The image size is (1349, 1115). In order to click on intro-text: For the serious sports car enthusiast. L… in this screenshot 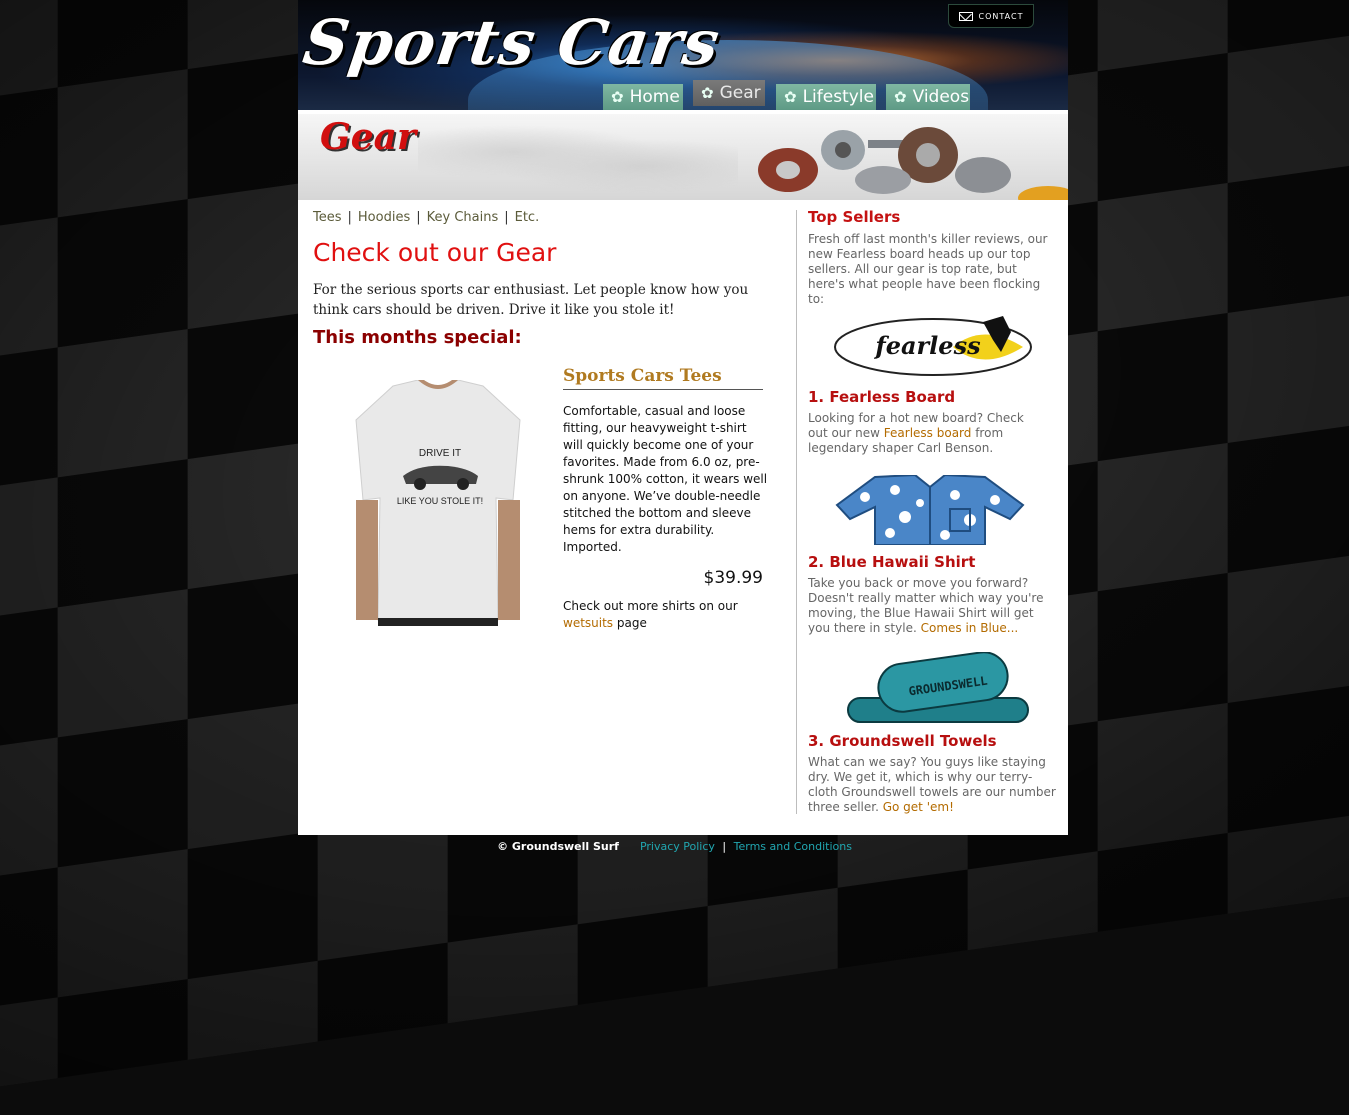, I will do `click(531, 300)`.